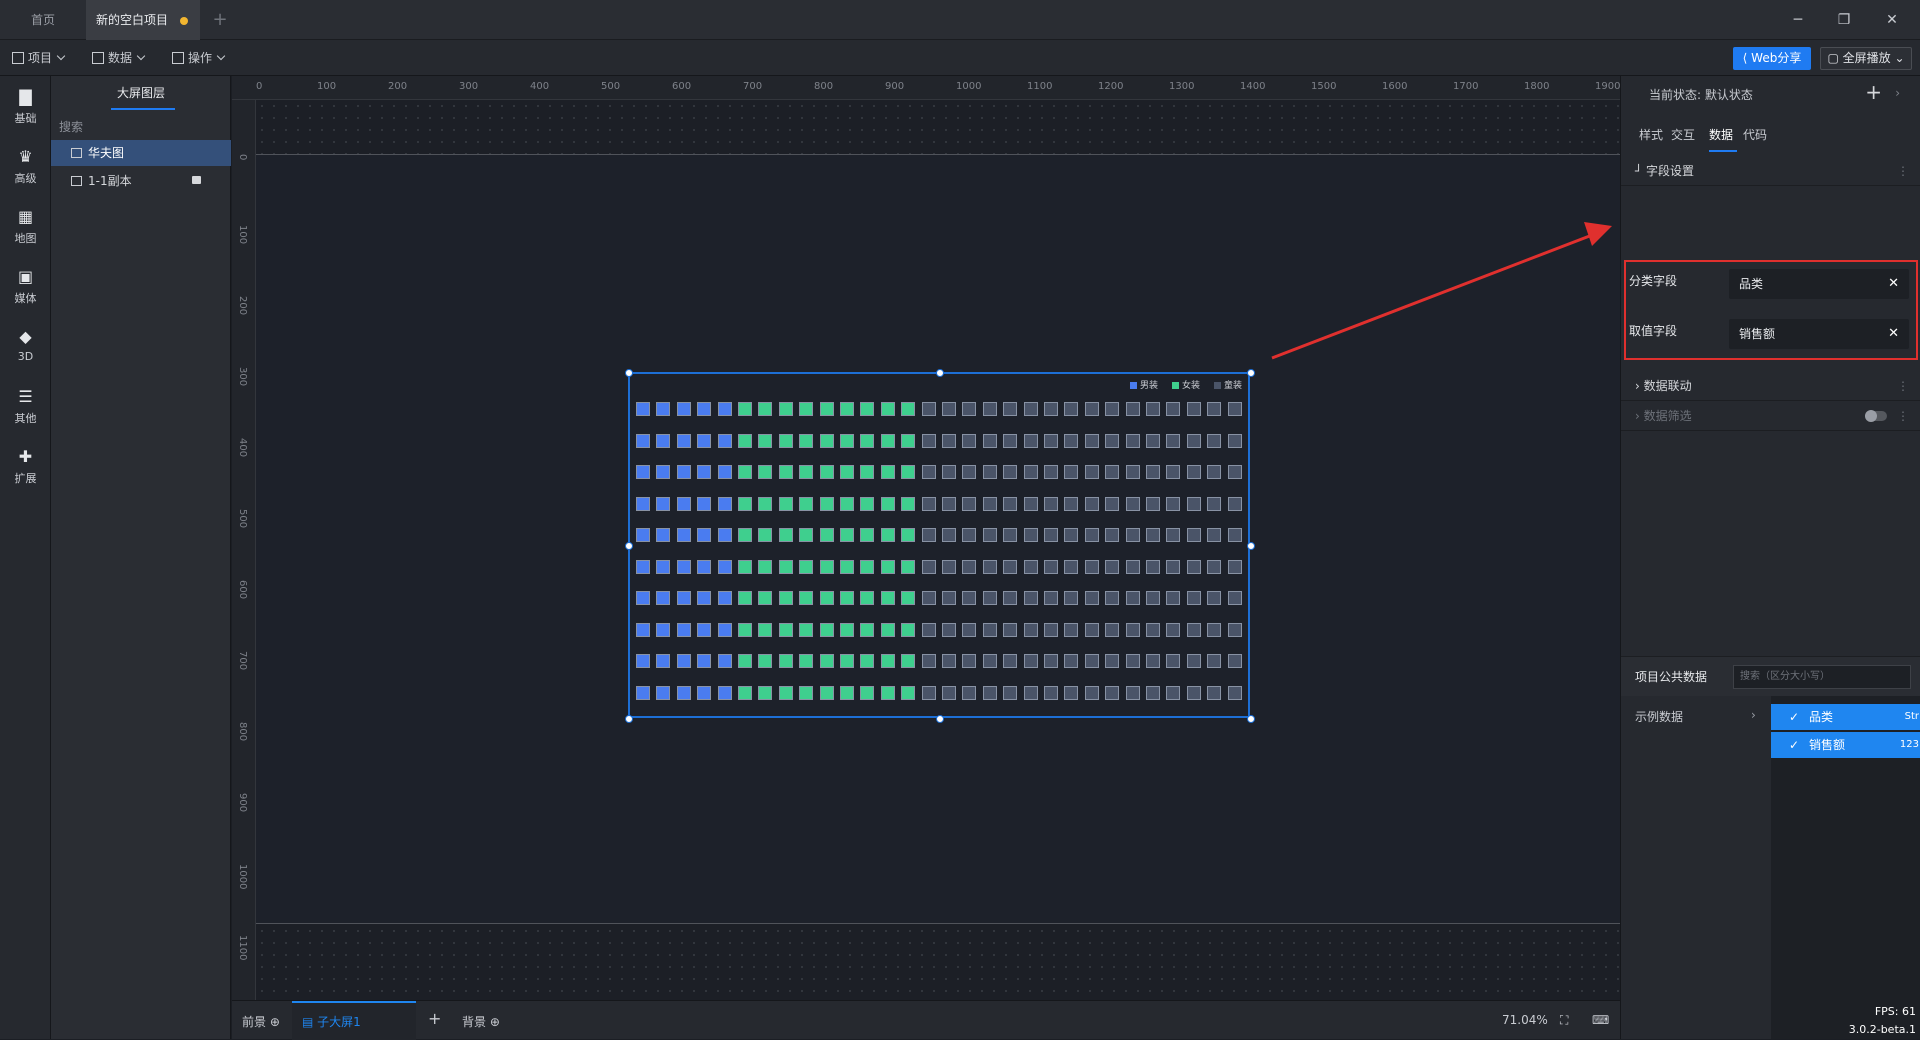  What do you see at coordinates (25, 228) in the screenshot?
I see `nav-map: ▦ 地图` at bounding box center [25, 228].